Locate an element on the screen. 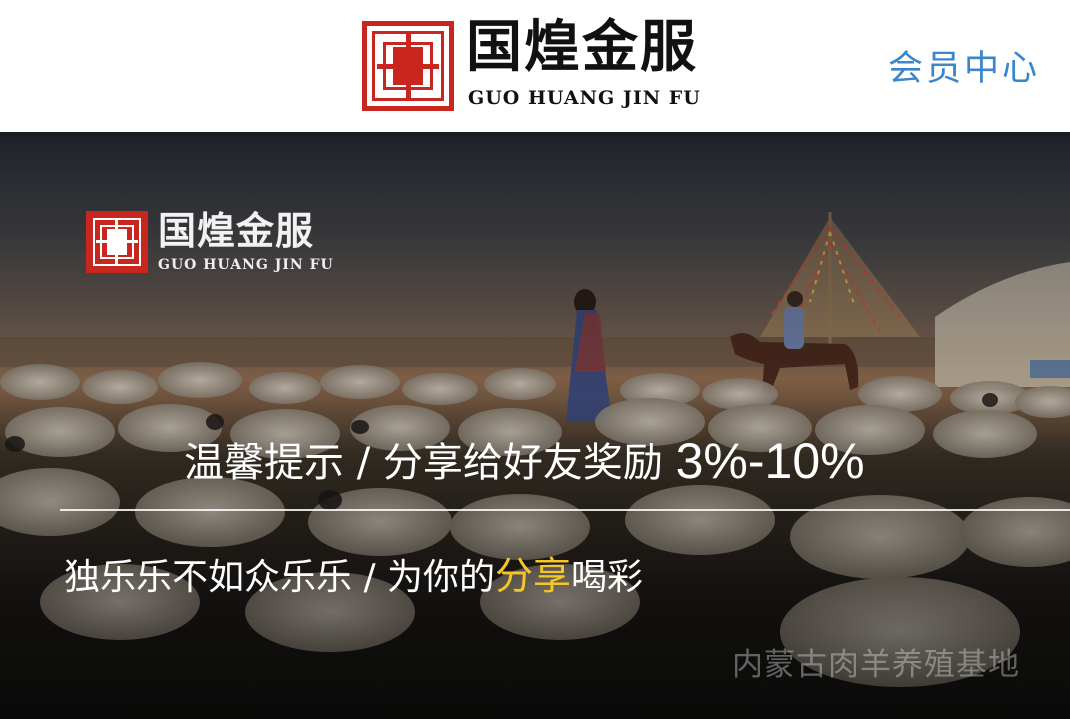 This screenshot has height=719, width=1070. banner-logo-cn: 国煌金服 is located at coordinates (236, 231).